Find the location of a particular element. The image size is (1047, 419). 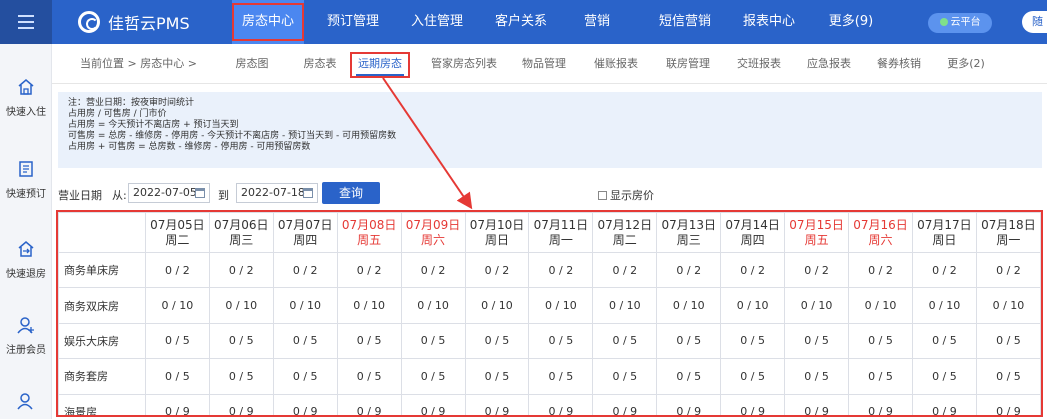

sidebar-item-quick-checkin: 快速入住 is located at coordinates (26, 98).